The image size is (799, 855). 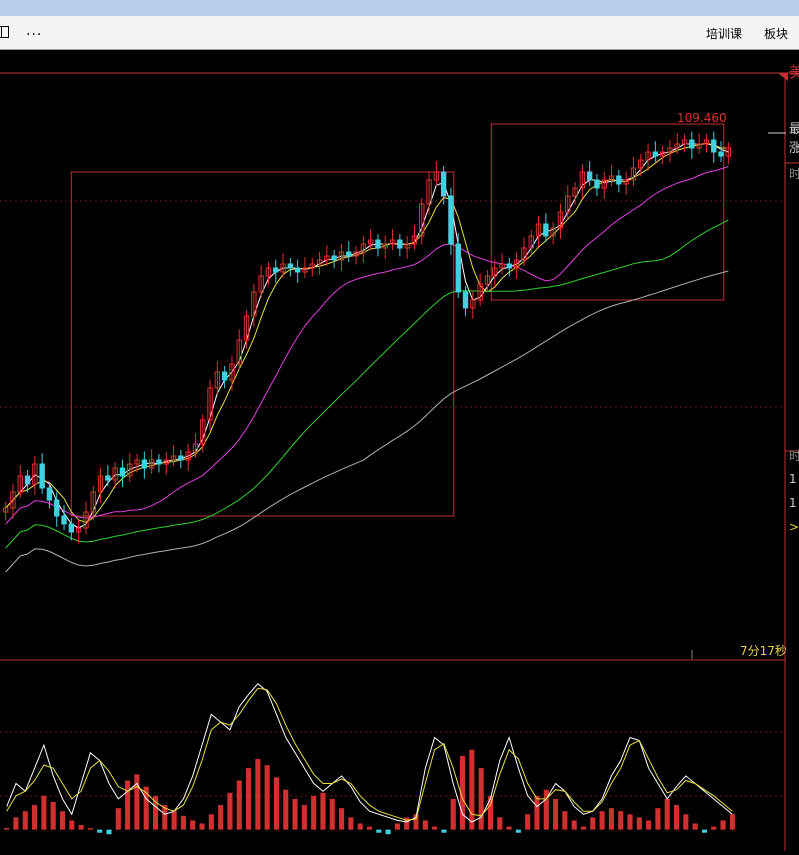 I want to click on side-panel-row-1: 1, so click(x=793, y=503).